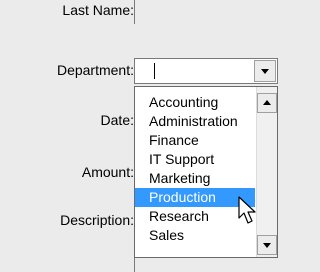  I want to click on department-label: Department:, so click(95, 70).